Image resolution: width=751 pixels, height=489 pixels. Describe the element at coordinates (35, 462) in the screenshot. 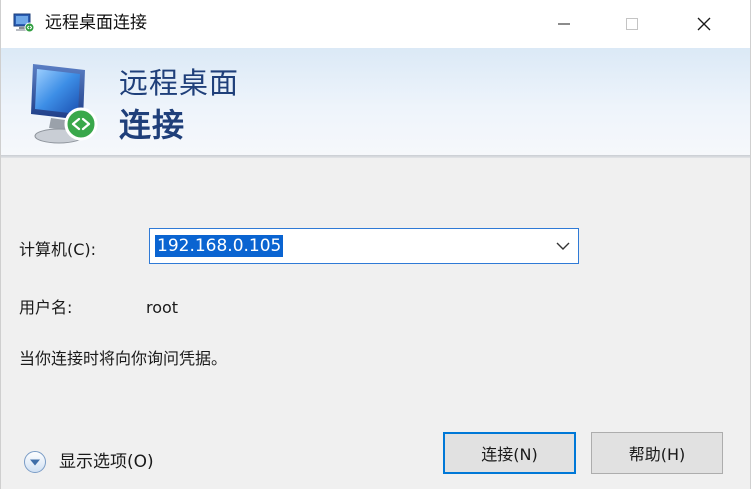

I see `expand-circle-icon` at that location.